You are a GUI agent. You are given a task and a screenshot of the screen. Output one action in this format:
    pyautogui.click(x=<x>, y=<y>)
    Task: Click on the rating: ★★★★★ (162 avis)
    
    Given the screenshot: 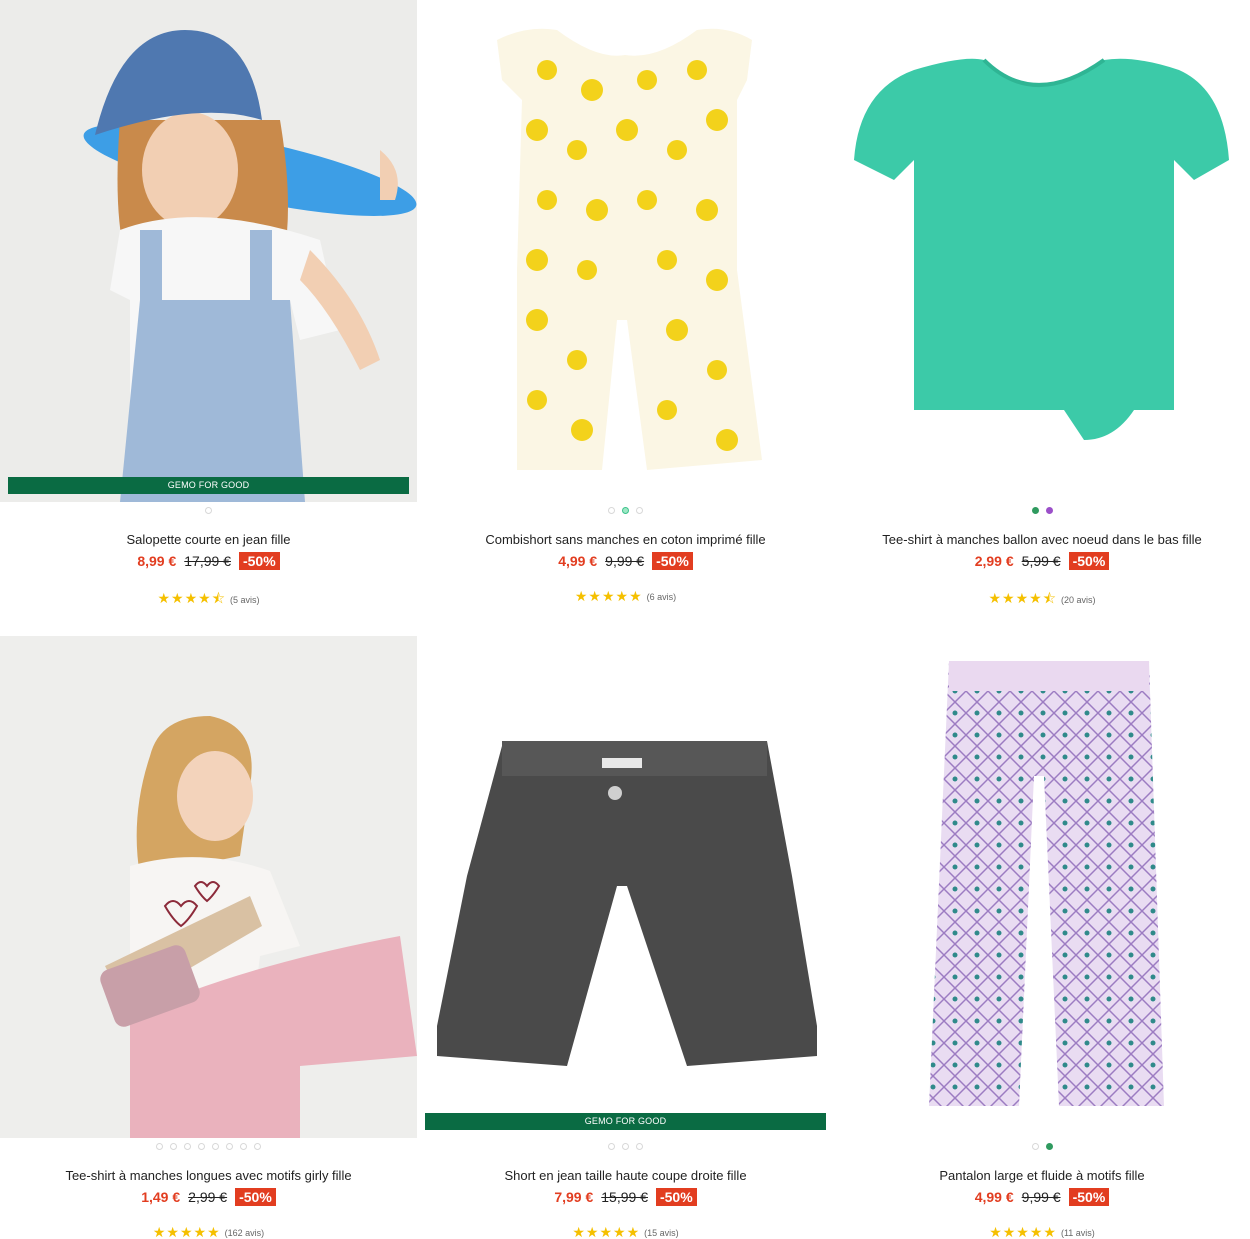 What is the action you would take?
    pyautogui.click(x=208, y=1231)
    